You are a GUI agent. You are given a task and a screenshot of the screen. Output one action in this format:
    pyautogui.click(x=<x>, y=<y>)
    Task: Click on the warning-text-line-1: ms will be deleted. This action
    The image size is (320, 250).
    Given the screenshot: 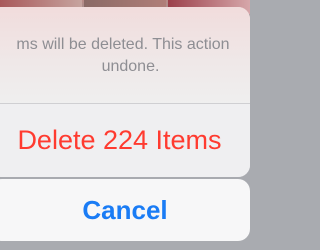 What is the action you would take?
    pyautogui.click(x=123, y=44)
    